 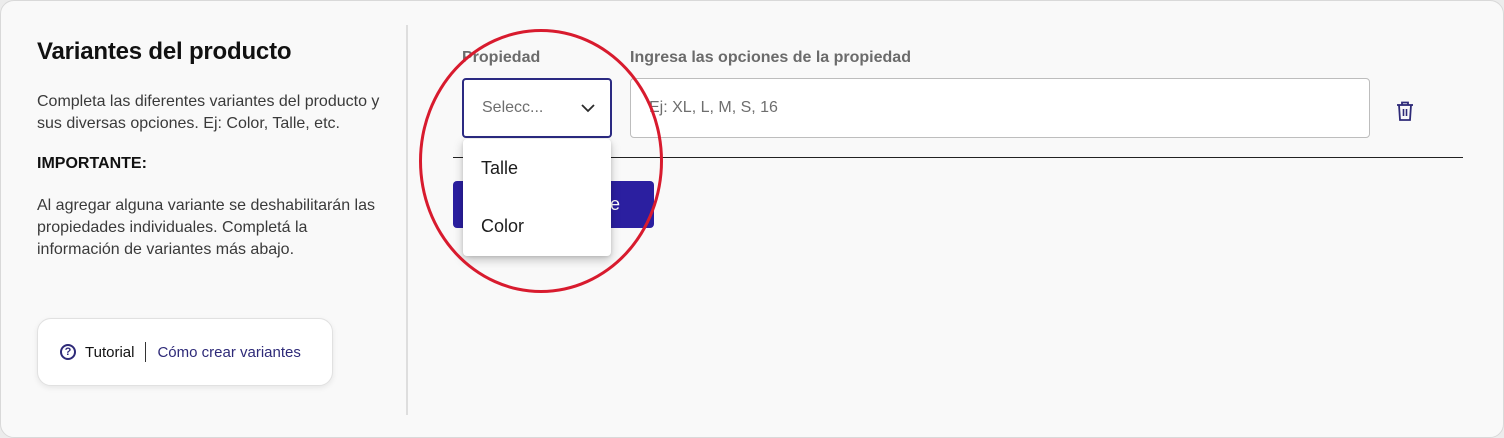 What do you see at coordinates (770, 57) in the screenshot?
I see `options-label: Ingresa las opciones de la propiedad` at bounding box center [770, 57].